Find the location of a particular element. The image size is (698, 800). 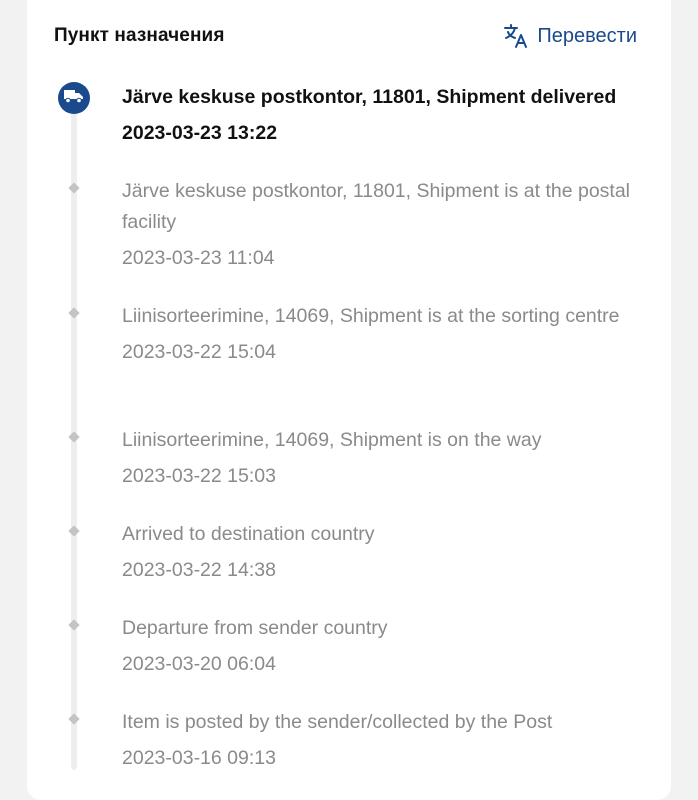

event-time: 2023-03-20 06:04 is located at coordinates (199, 664).